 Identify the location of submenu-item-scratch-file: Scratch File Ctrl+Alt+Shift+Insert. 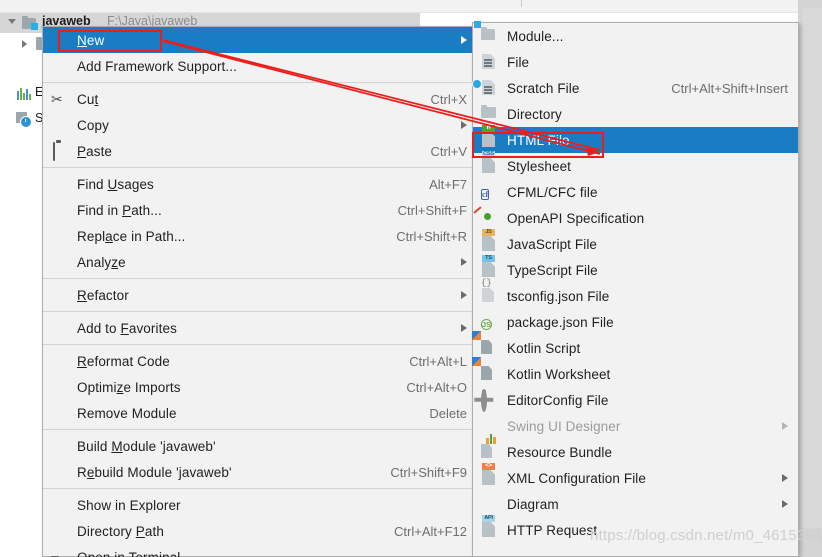
(635, 88).